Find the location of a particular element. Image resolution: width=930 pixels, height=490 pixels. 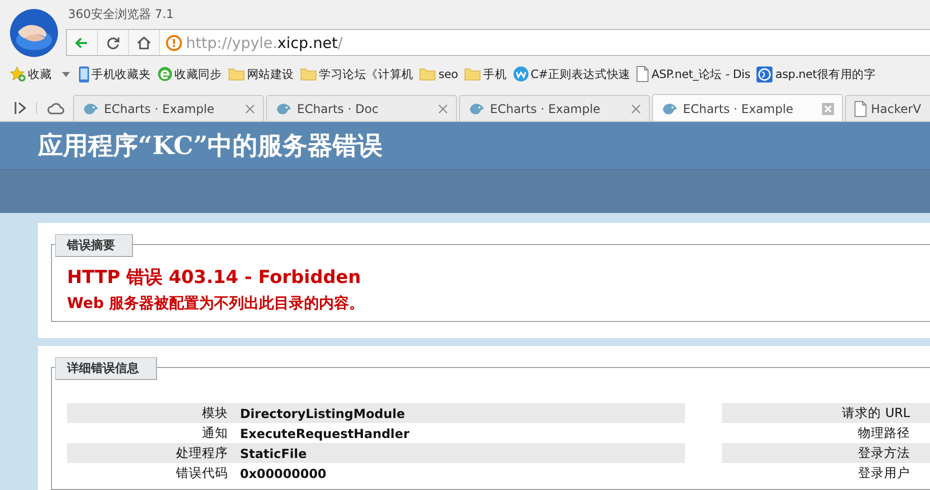

bookmark-link: 网站建设 is located at coordinates (270, 74).